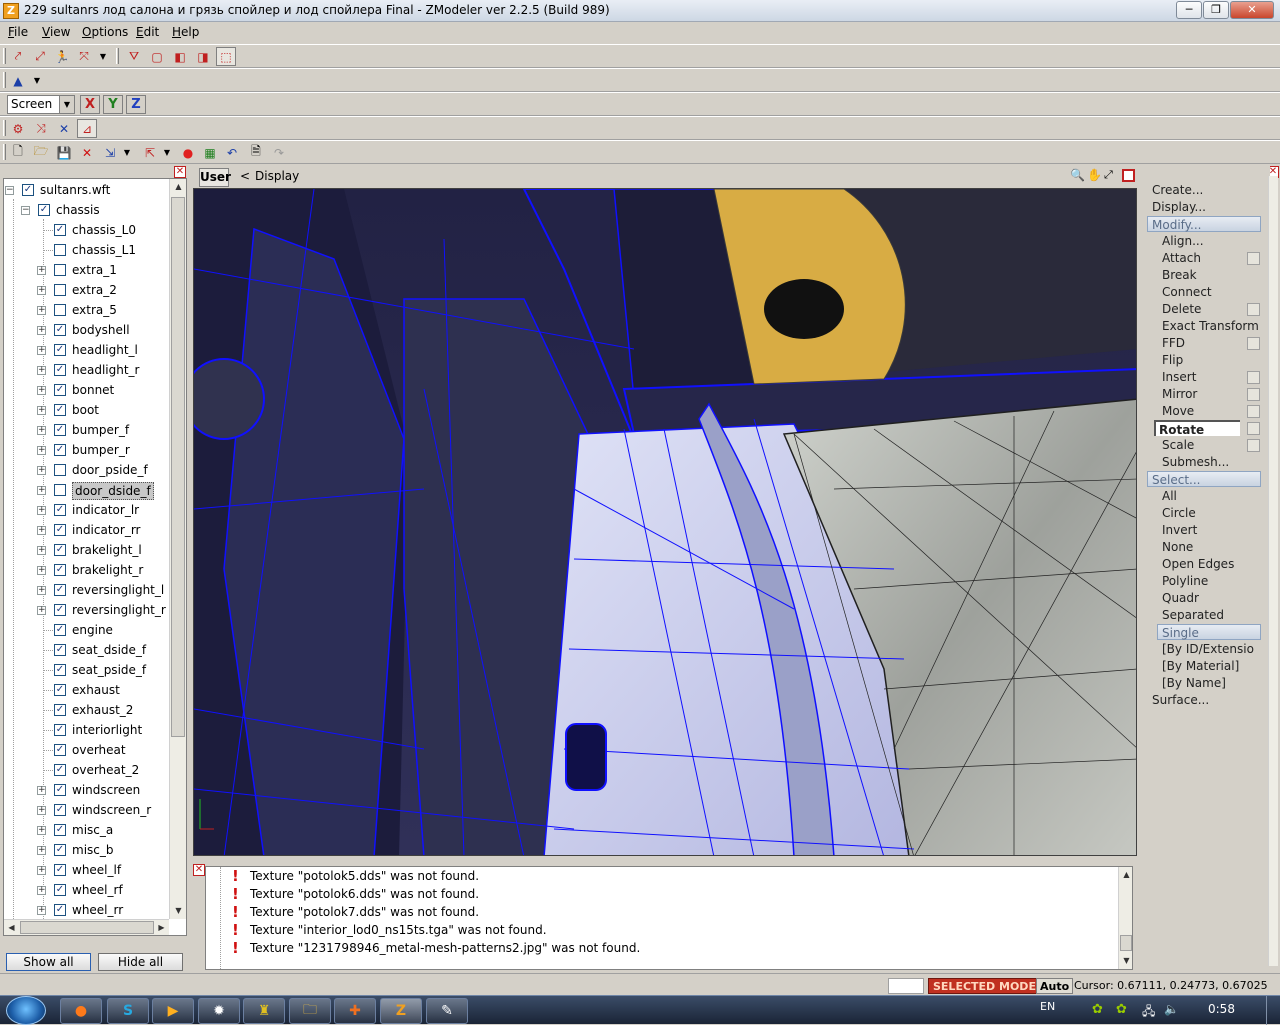  I want to click on tree-item-seat-pside-f: ✓ seat_pside_f, so click(86, 670).